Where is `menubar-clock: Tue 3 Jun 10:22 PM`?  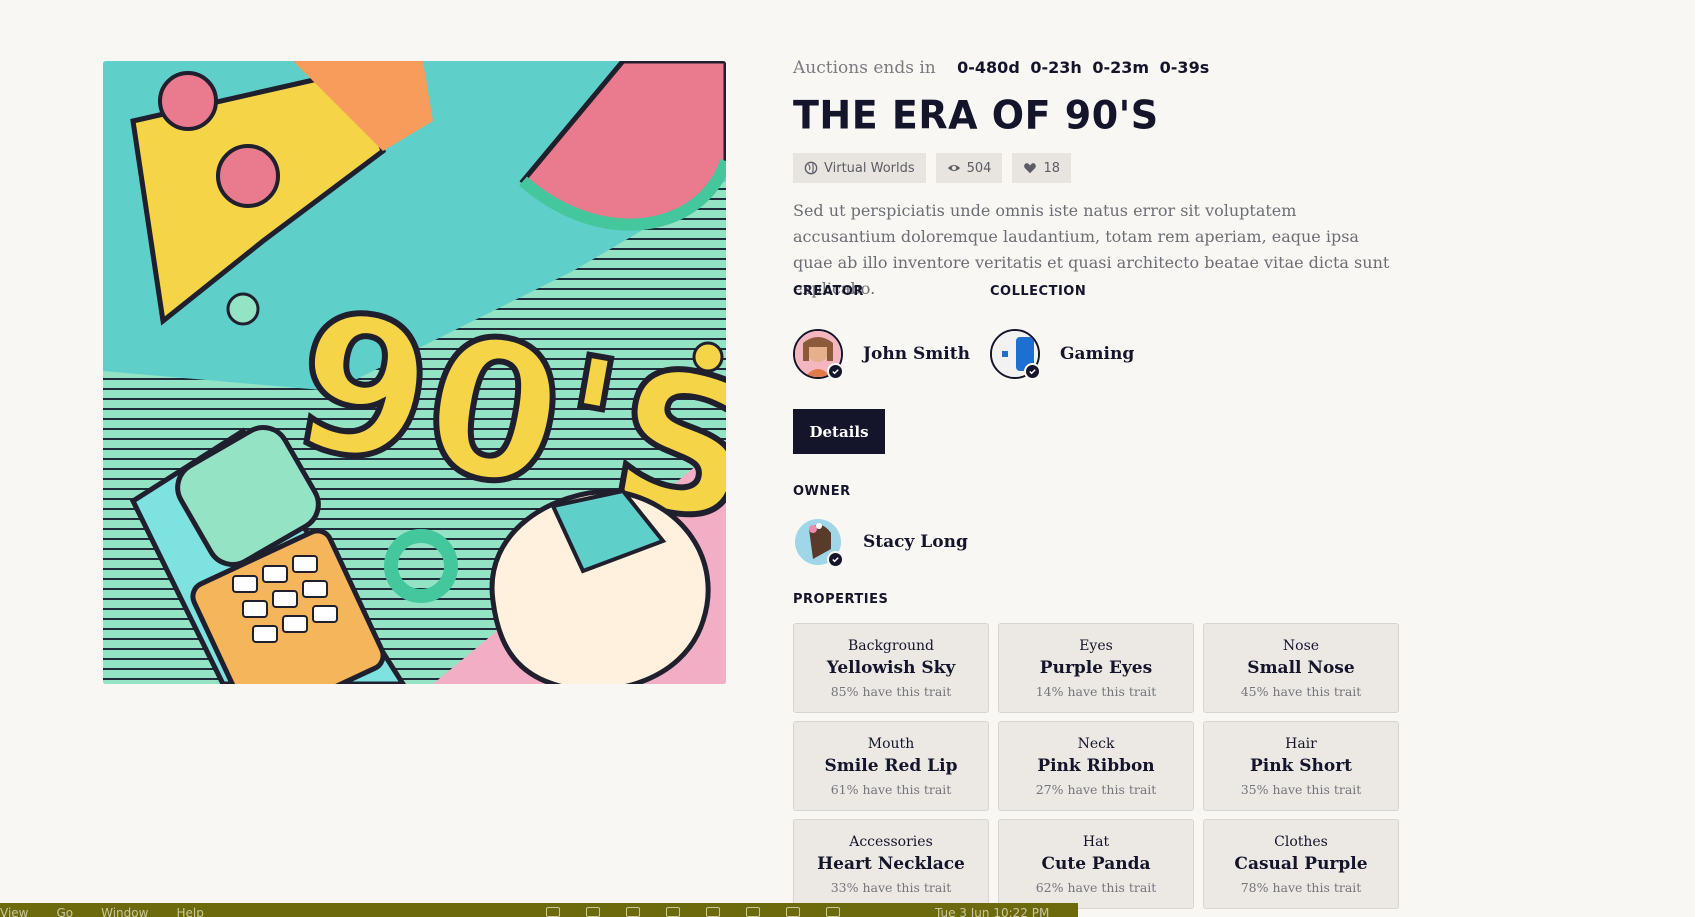 menubar-clock: Tue 3 Jun 10:22 PM is located at coordinates (992, 911).